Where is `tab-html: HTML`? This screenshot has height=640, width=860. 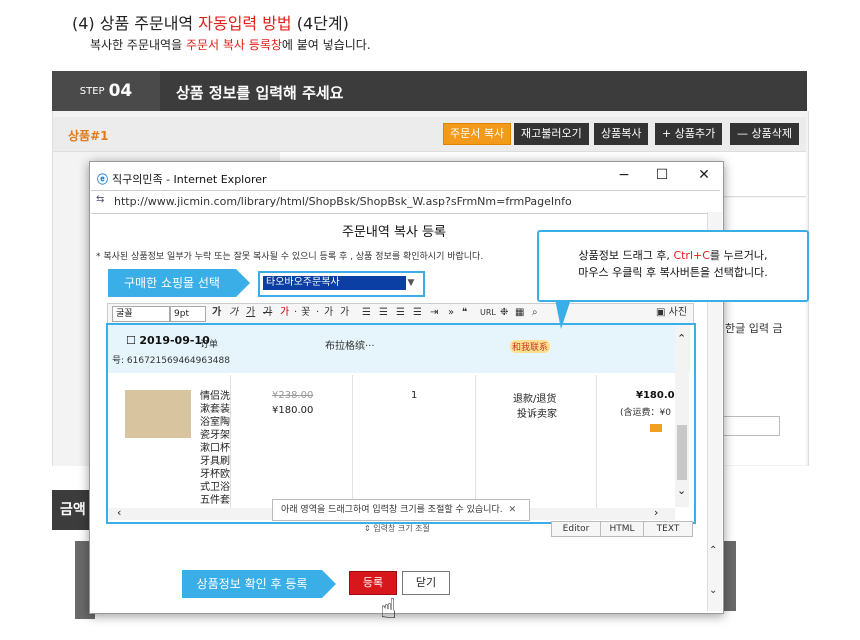 tab-html: HTML is located at coordinates (622, 529).